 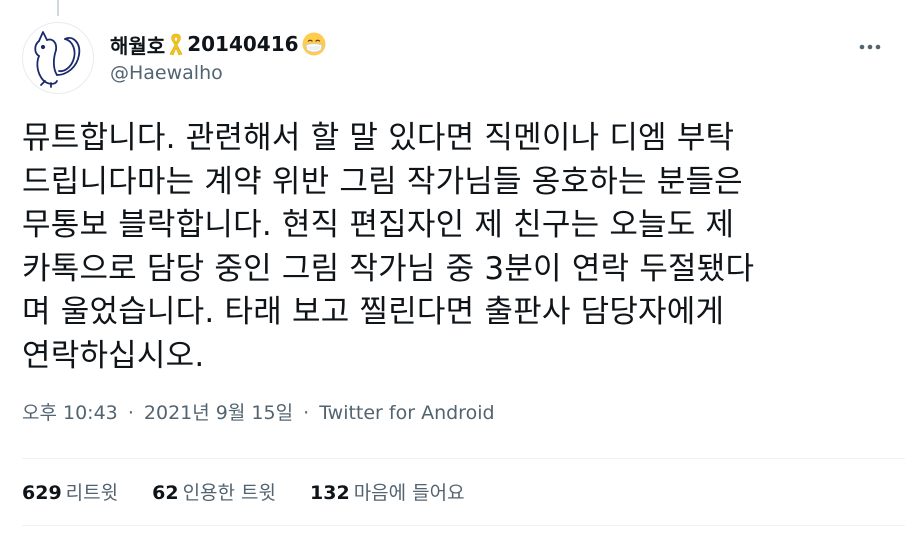 I want to click on like-label: 마음에 들어요, so click(x=409, y=493).